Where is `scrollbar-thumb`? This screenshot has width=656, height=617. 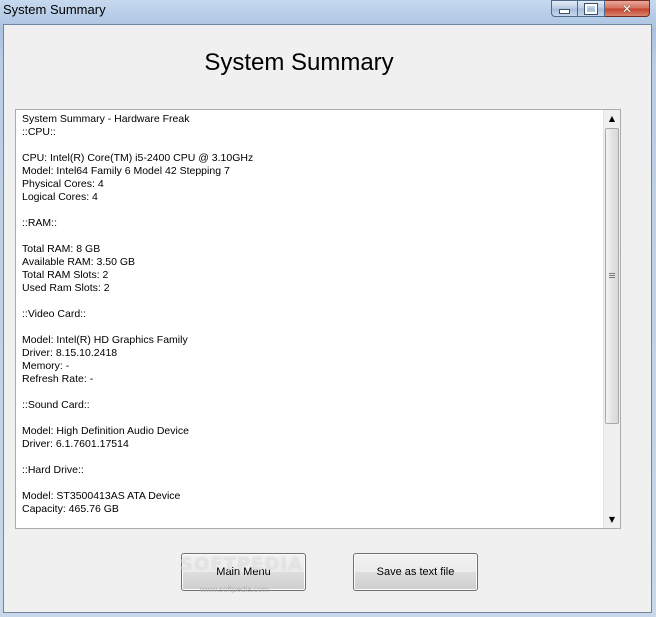
scrollbar-thumb is located at coordinates (612, 276).